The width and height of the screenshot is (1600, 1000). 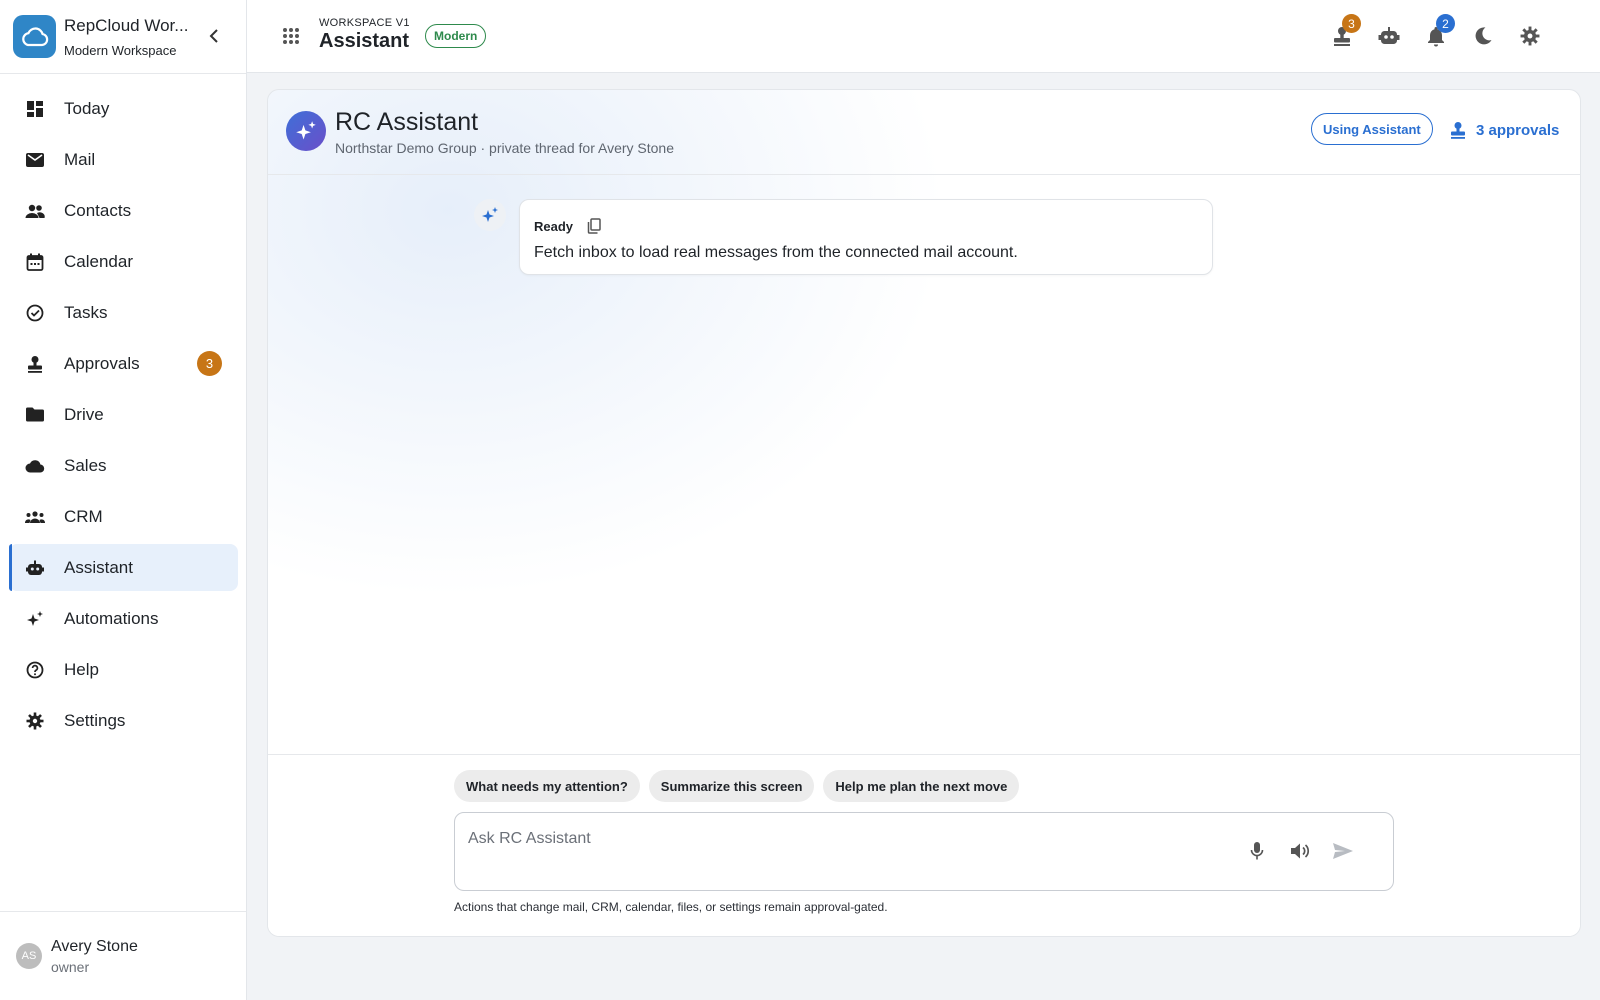 I want to click on dashboard-icon, so click(x=35, y=109).